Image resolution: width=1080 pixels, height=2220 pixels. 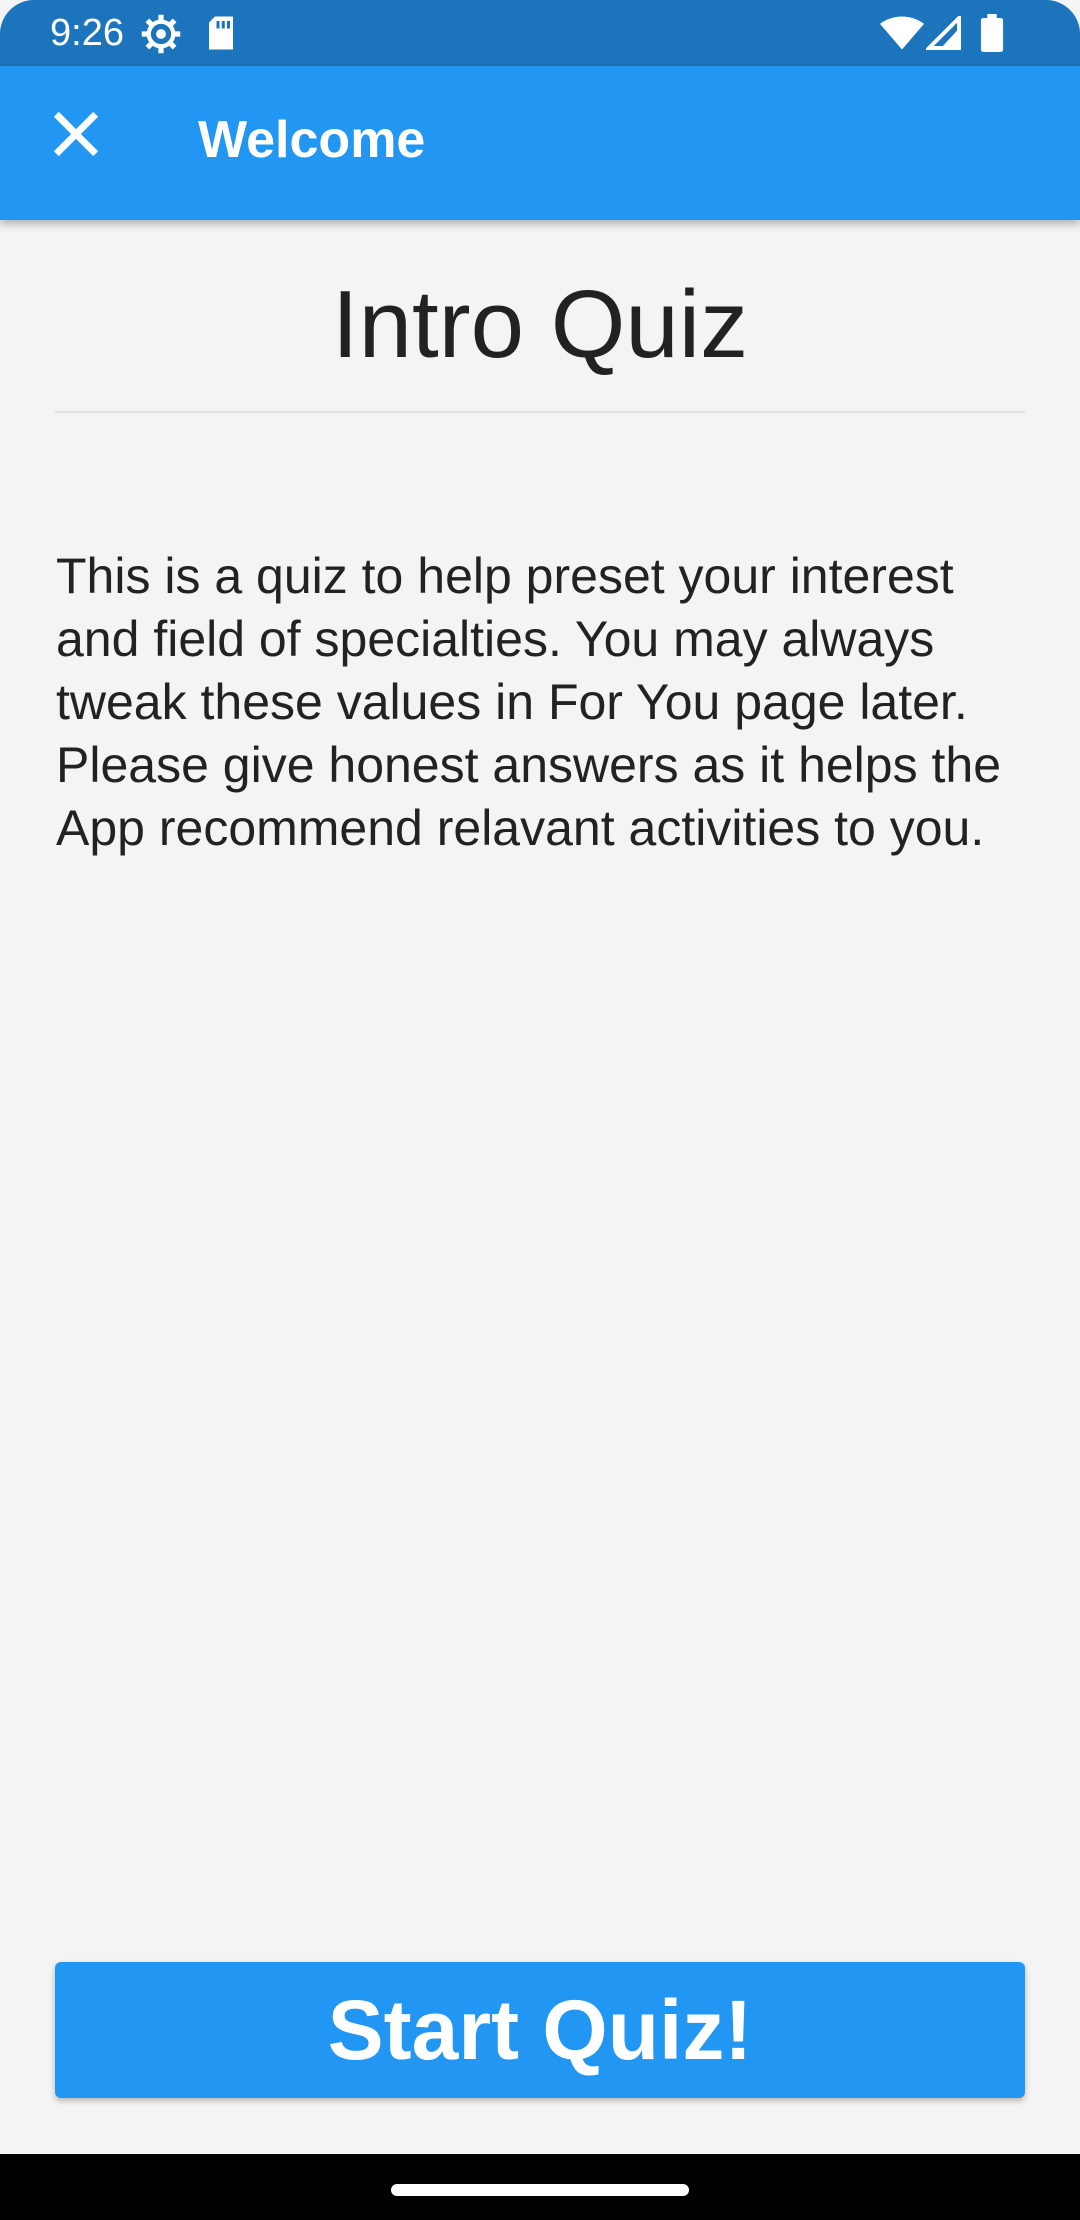 I want to click on close-icon, so click(x=76, y=136).